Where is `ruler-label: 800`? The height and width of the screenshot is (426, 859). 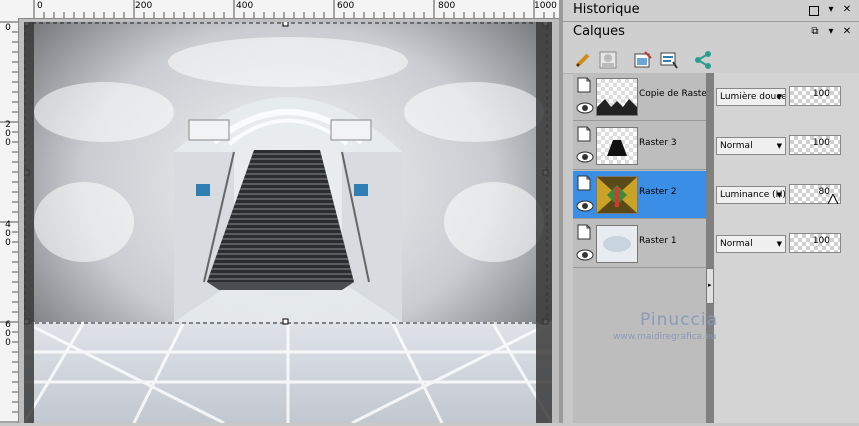
ruler-label: 800 is located at coordinates (447, 6).